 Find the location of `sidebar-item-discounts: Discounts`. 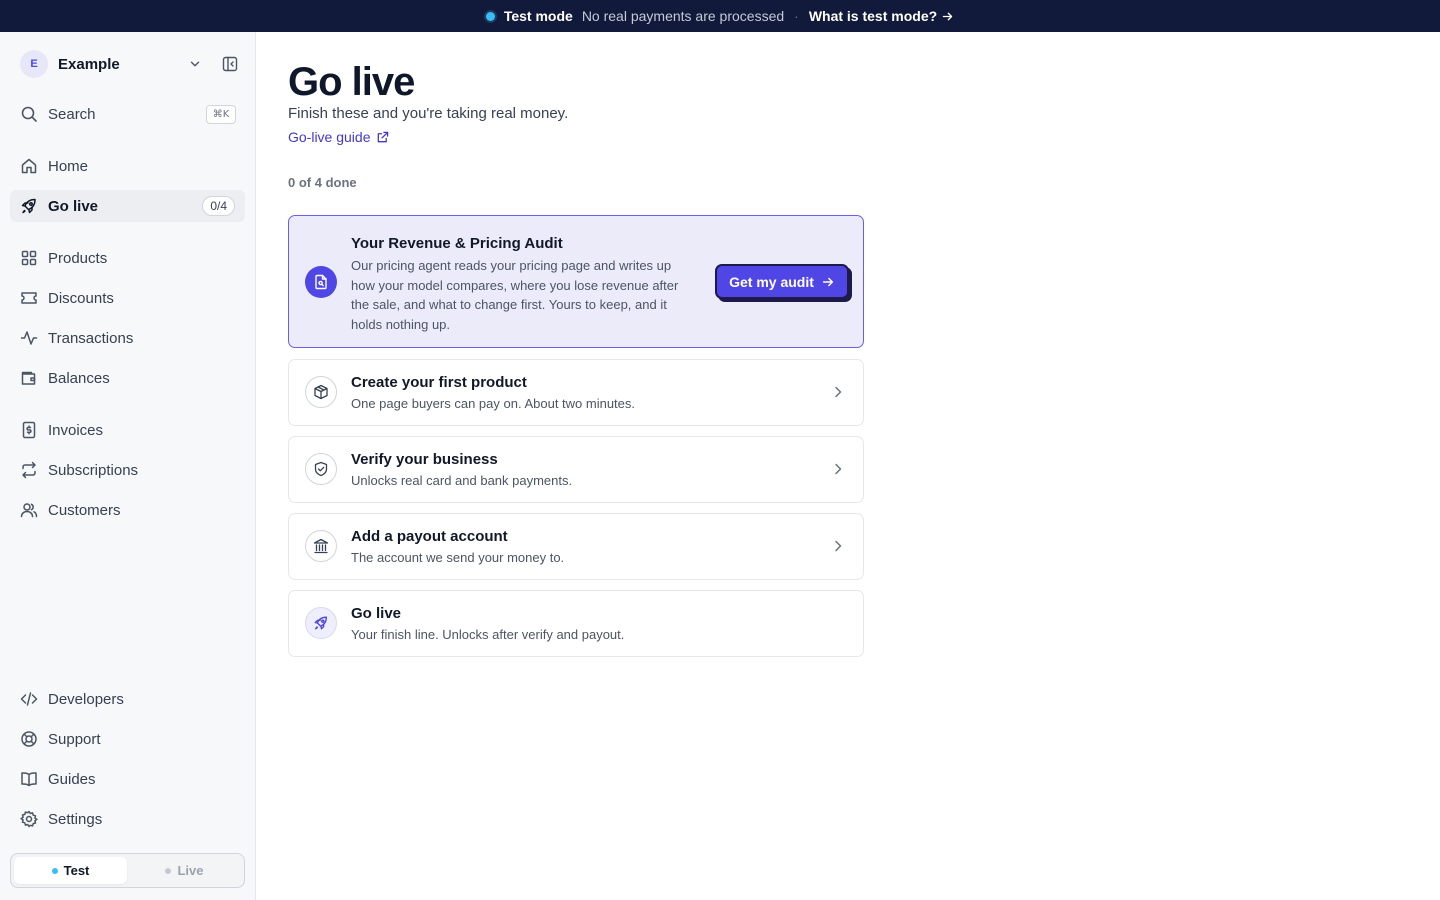

sidebar-item-discounts: Discounts is located at coordinates (127, 298).